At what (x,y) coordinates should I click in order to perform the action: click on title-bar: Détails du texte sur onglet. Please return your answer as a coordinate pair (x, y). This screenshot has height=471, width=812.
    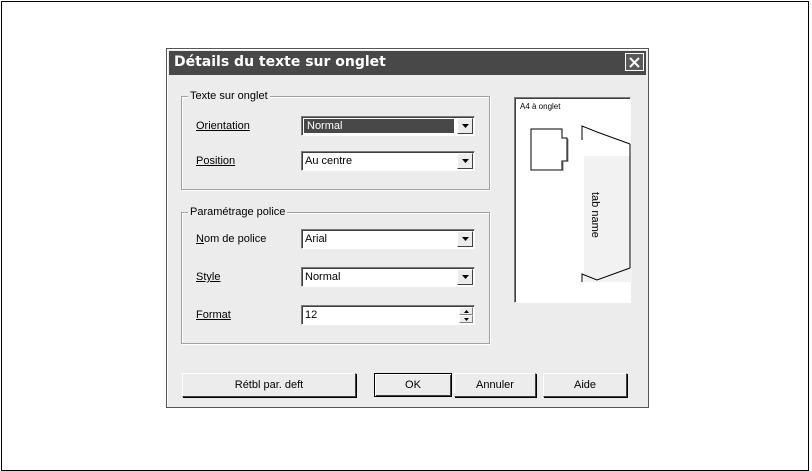
    Looking at the image, I should click on (407, 63).